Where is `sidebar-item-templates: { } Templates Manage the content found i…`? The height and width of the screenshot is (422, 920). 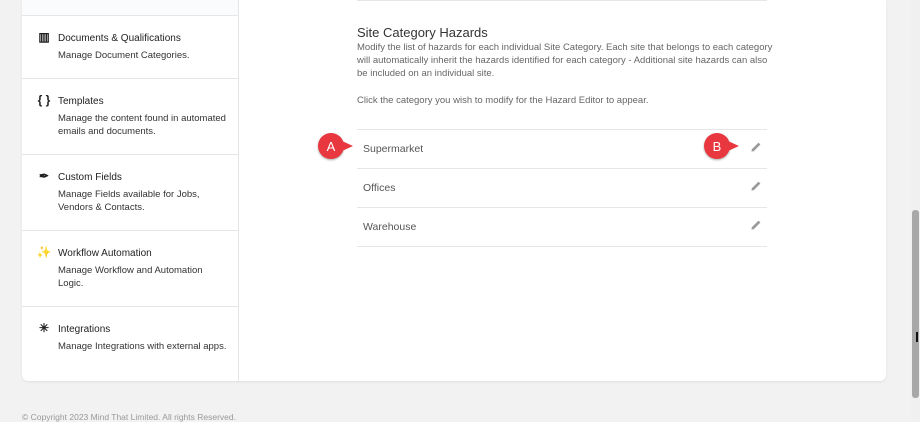 sidebar-item-templates: { } Templates Manage the content found i… is located at coordinates (130, 117).